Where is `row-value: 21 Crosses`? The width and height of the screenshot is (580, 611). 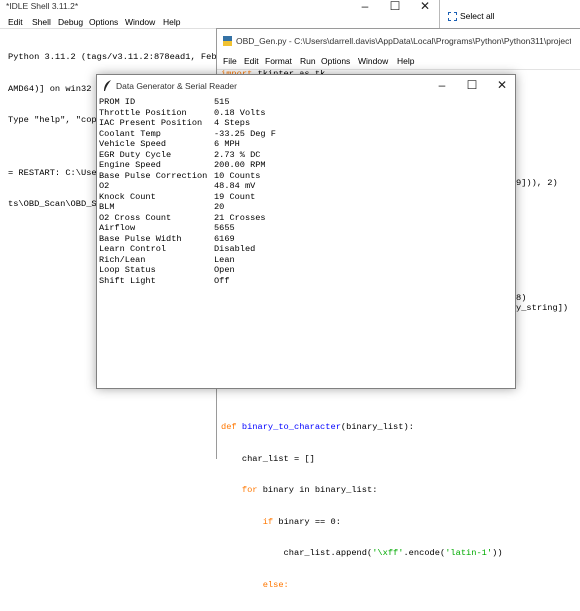 row-value: 21 Crosses is located at coordinates (240, 217).